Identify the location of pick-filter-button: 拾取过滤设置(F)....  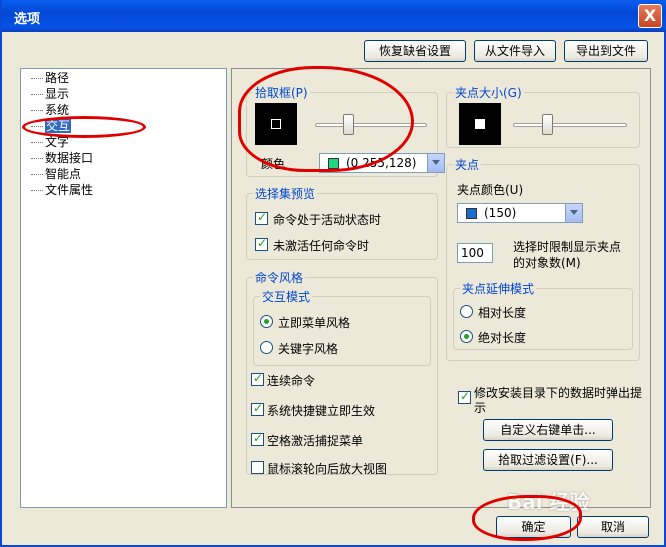
(548, 460).